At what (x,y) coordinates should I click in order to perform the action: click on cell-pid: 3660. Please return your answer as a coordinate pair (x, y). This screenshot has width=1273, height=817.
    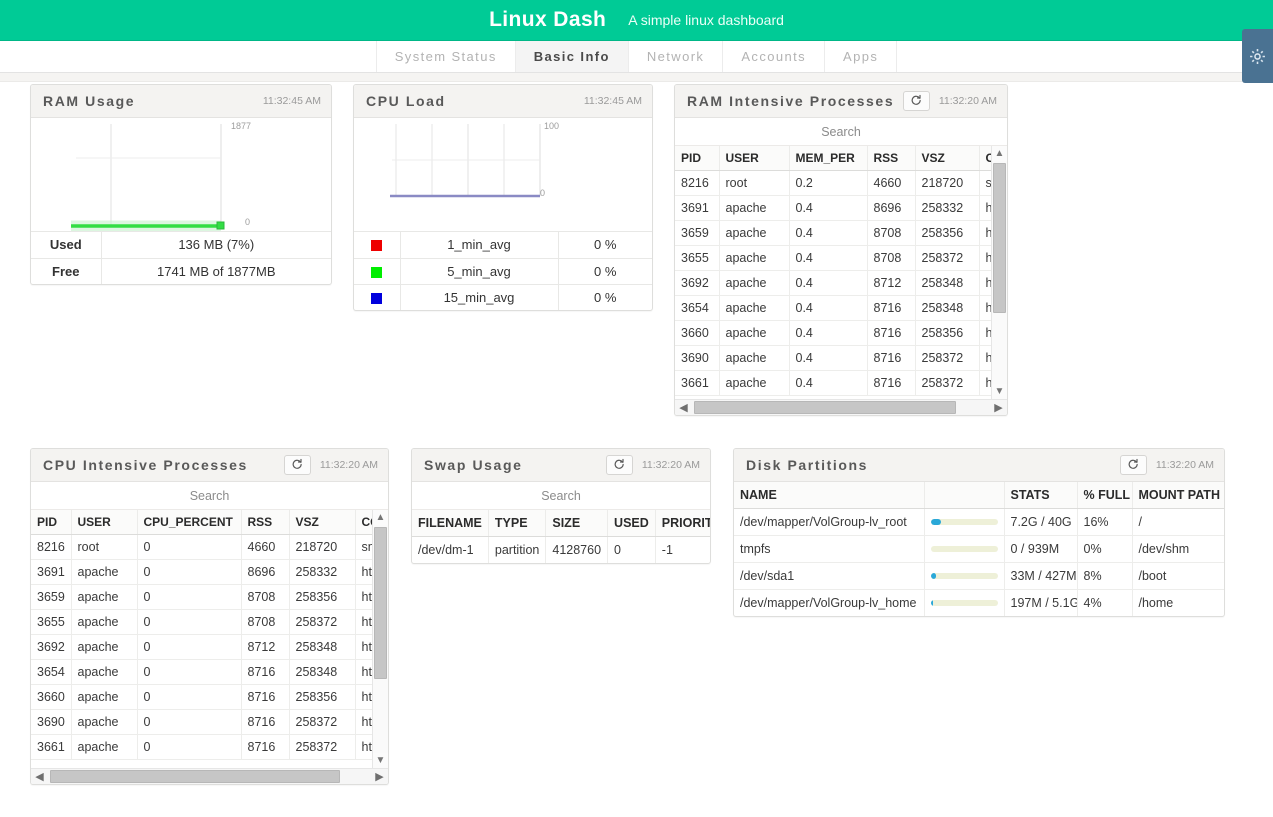
    Looking at the image, I should click on (51, 697).